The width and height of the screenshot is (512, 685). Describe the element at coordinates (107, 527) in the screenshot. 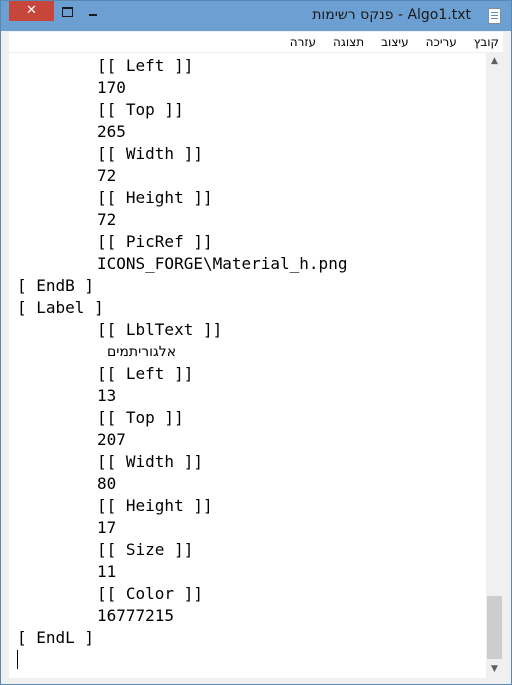

I see `text-line: 17` at that location.